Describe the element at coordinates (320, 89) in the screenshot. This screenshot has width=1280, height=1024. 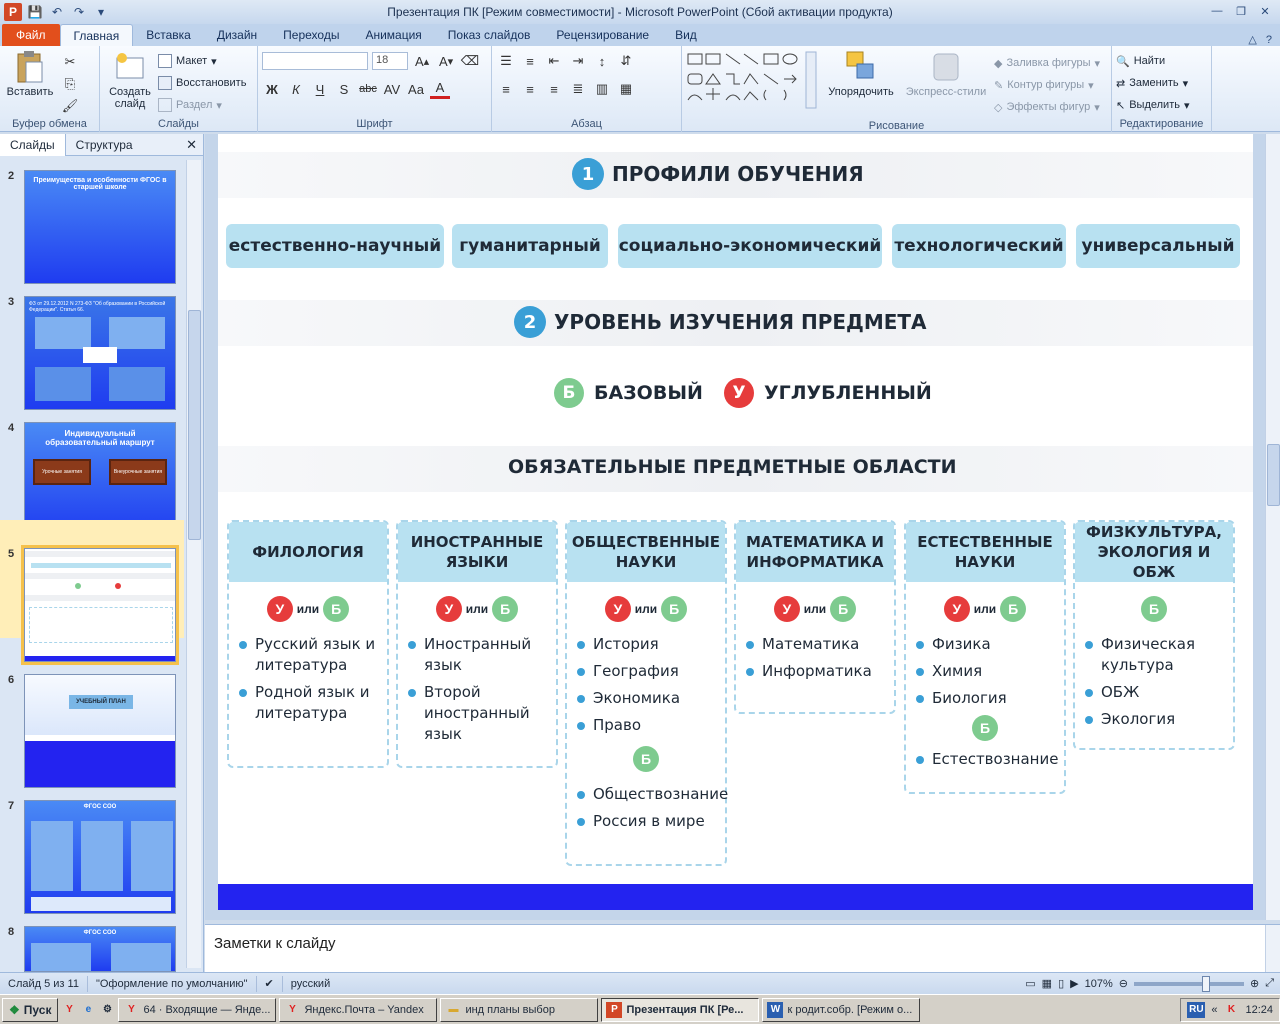
I see `underline-button: Ч` at that location.